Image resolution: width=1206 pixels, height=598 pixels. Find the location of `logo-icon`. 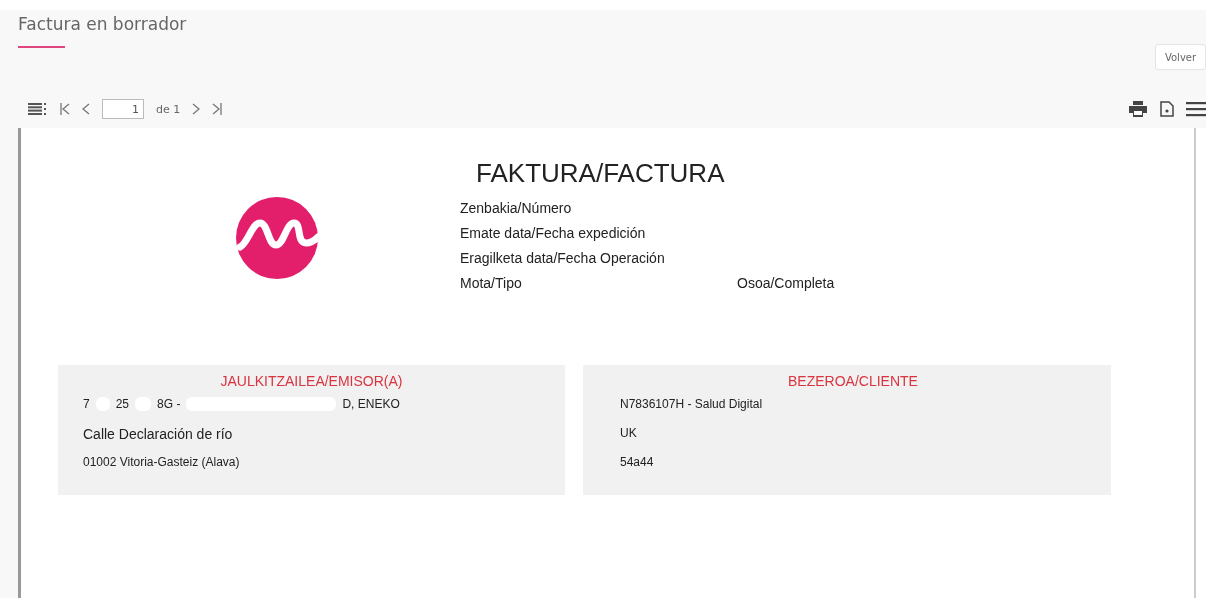

logo-icon is located at coordinates (277, 238).